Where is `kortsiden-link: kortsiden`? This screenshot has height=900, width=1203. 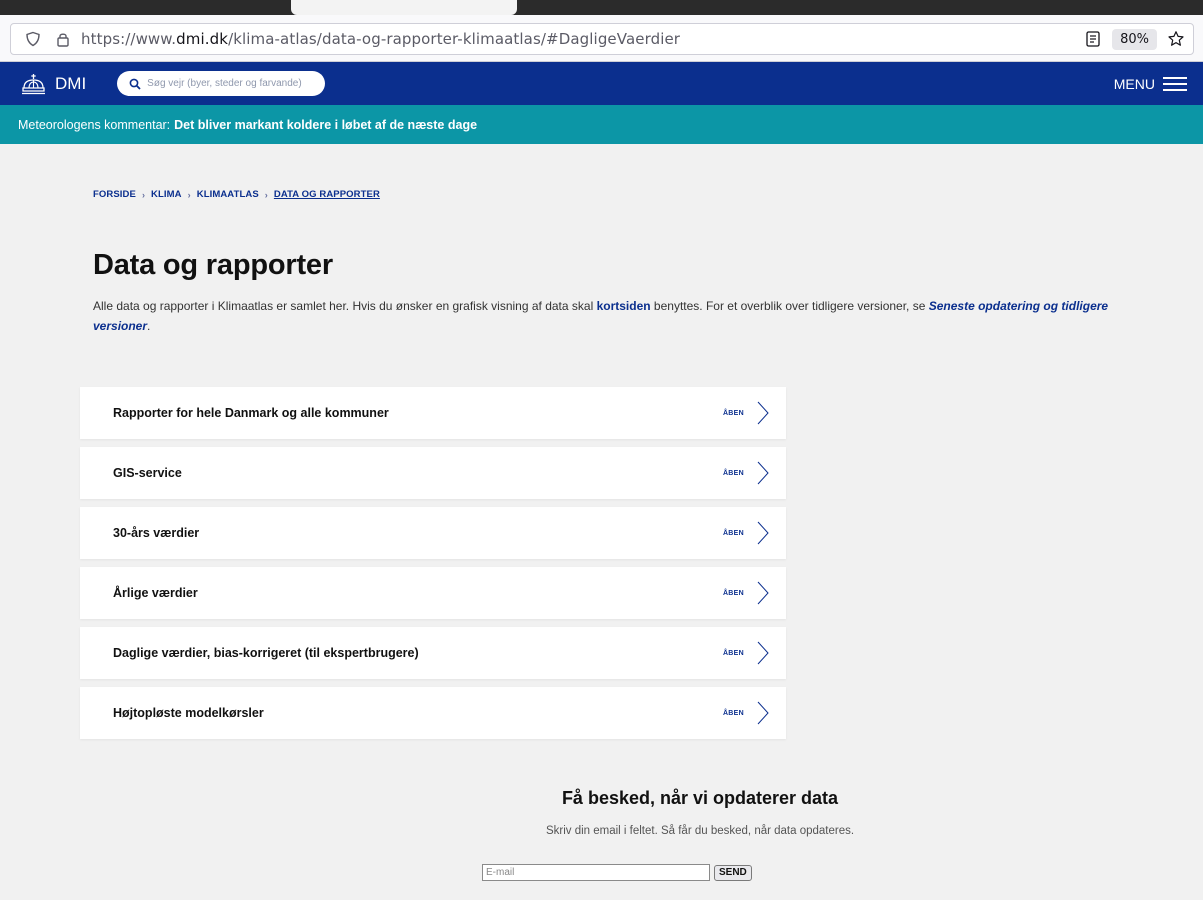
kortsiden-link: kortsiden is located at coordinates (624, 306).